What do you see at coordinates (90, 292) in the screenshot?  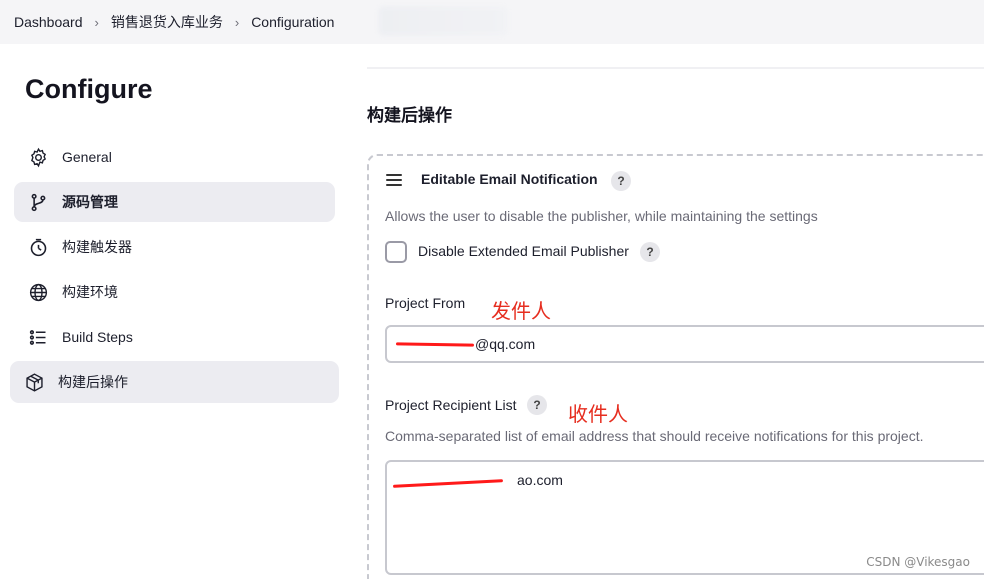 I see `sidebar-item-label: 构建环境` at bounding box center [90, 292].